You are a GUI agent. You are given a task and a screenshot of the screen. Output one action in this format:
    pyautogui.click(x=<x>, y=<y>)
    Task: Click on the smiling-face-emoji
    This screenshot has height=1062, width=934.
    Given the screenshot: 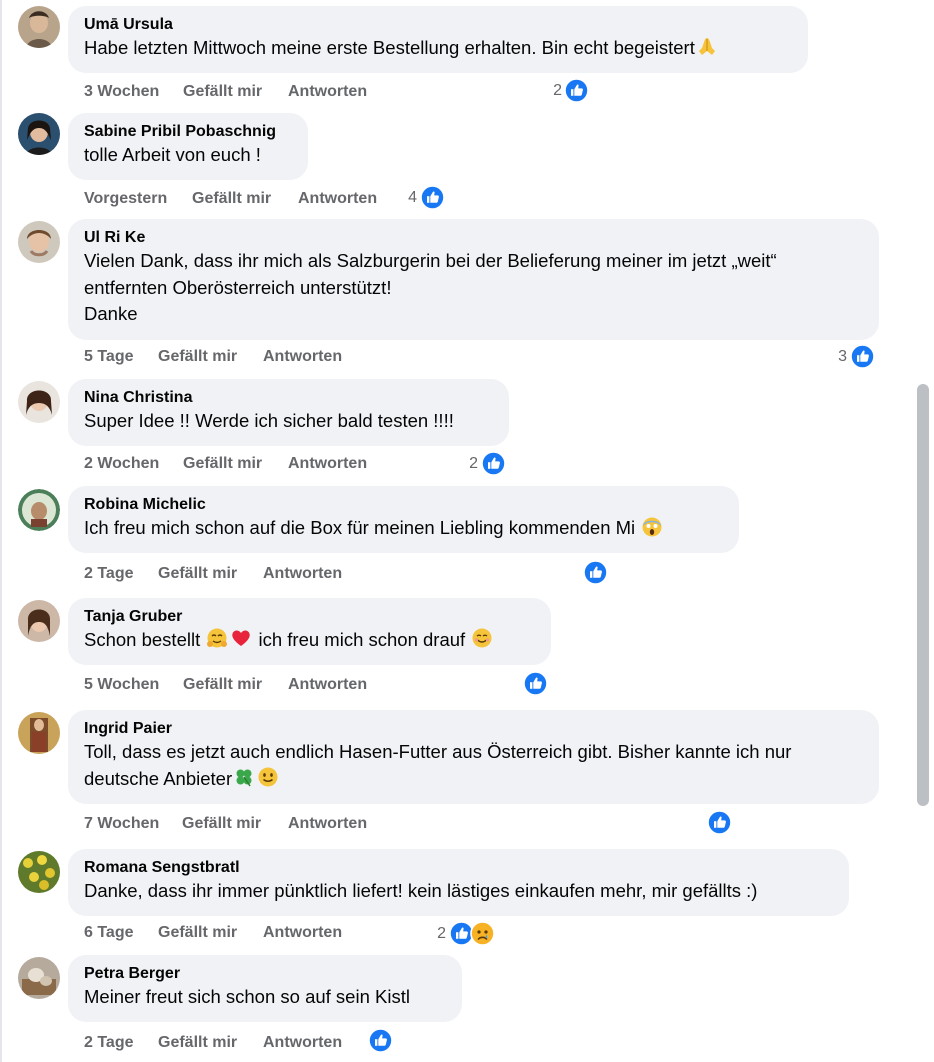 What is the action you would take?
    pyautogui.click(x=482, y=642)
    